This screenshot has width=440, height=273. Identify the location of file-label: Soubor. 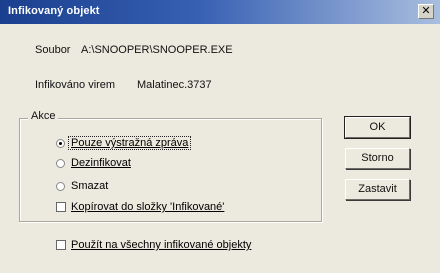
(53, 50).